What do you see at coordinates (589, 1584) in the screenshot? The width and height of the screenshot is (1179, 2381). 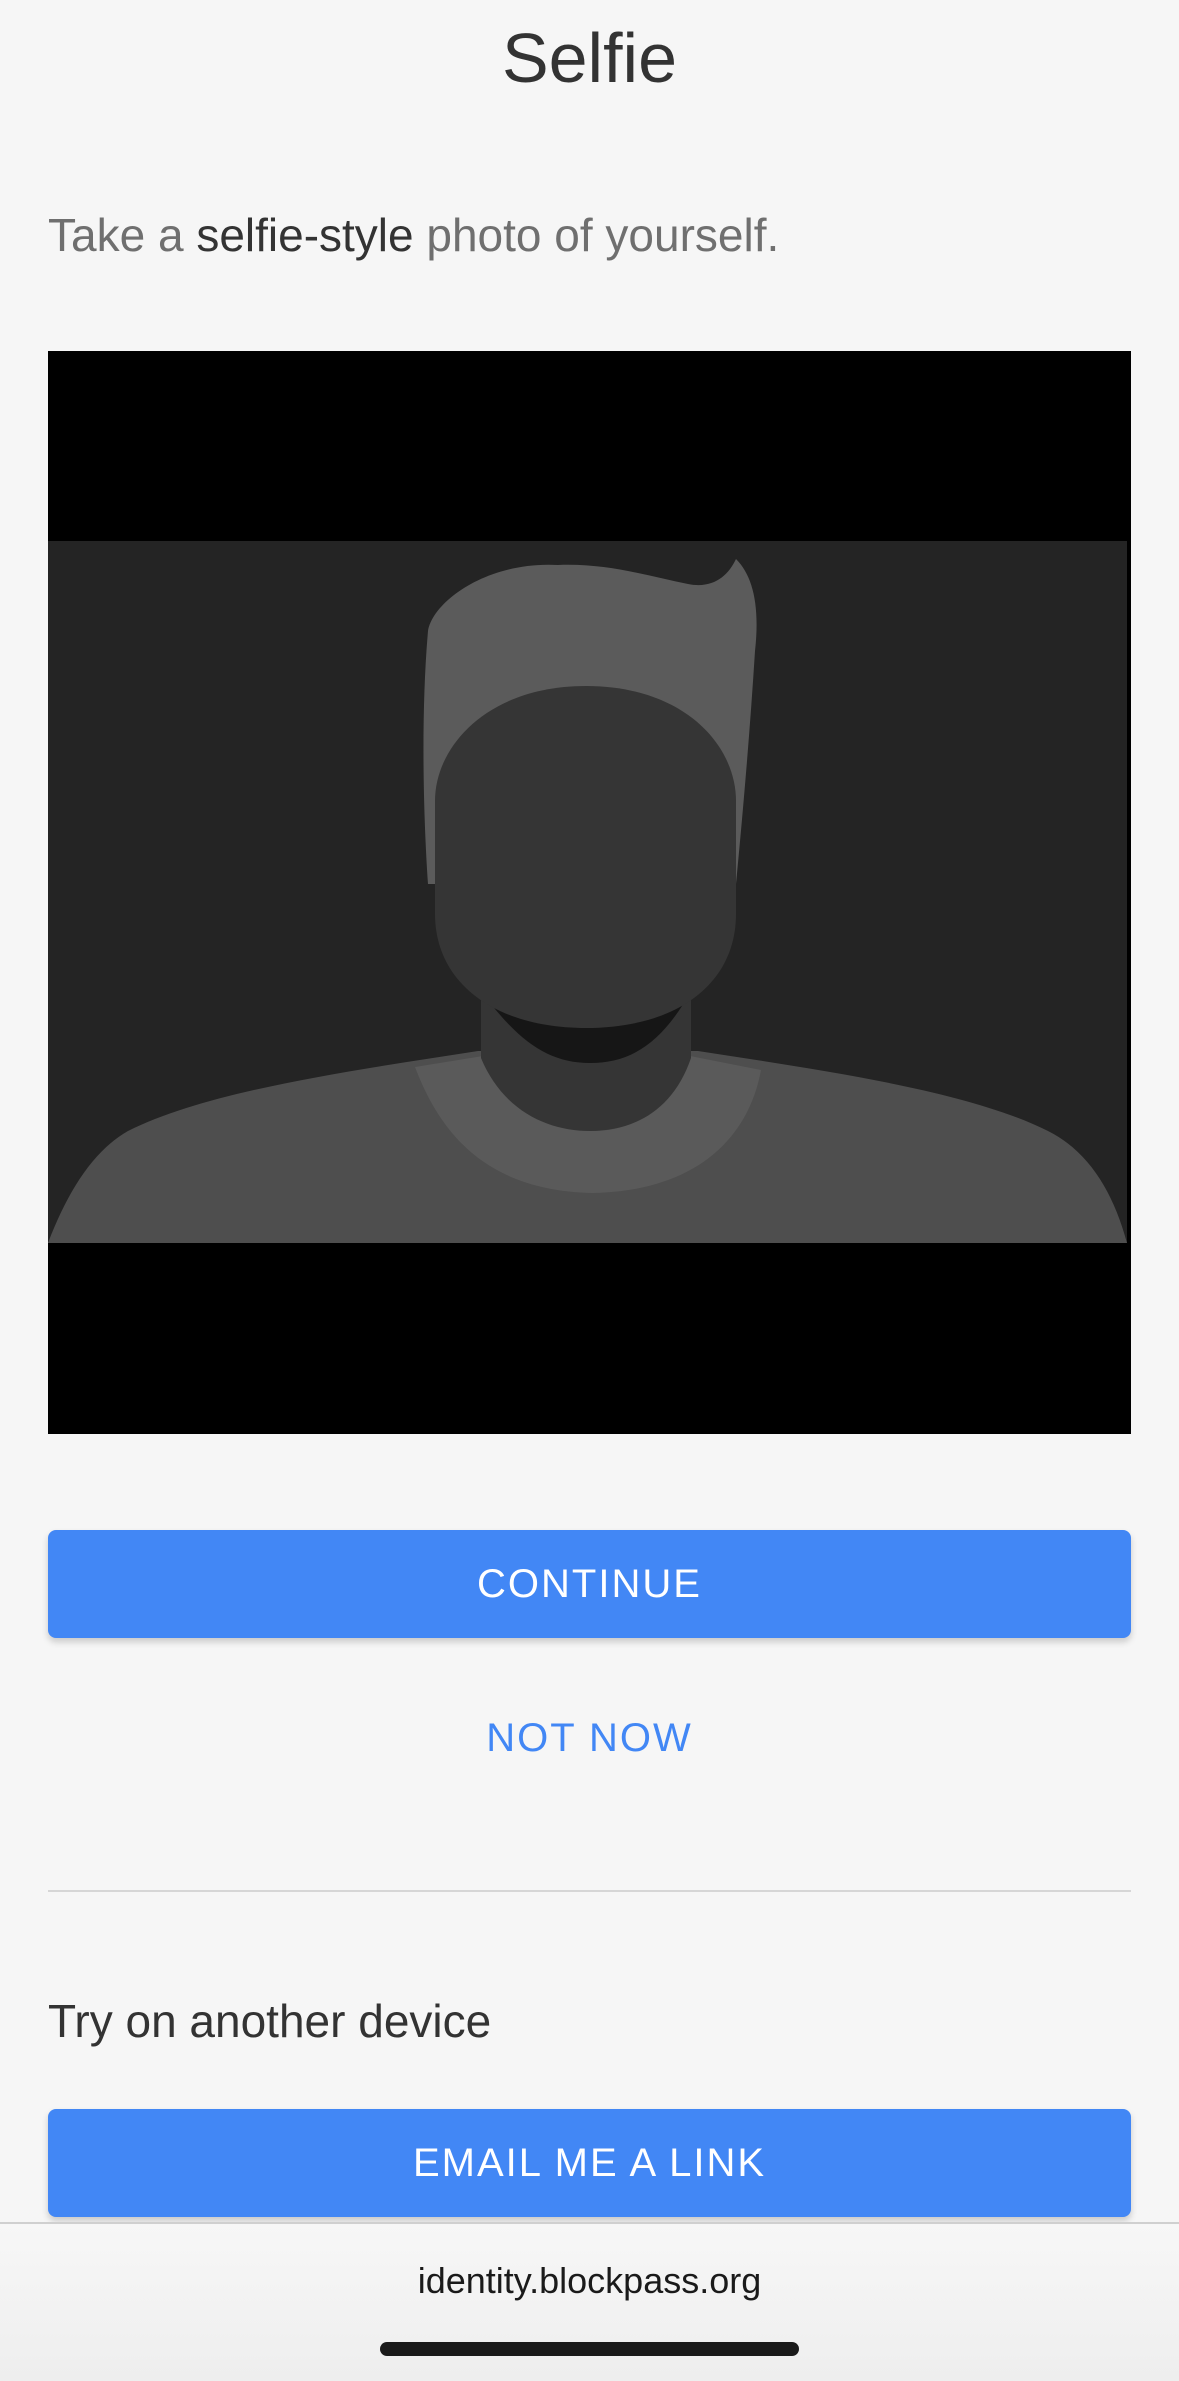 I see `continue-button: CONTINUE` at bounding box center [589, 1584].